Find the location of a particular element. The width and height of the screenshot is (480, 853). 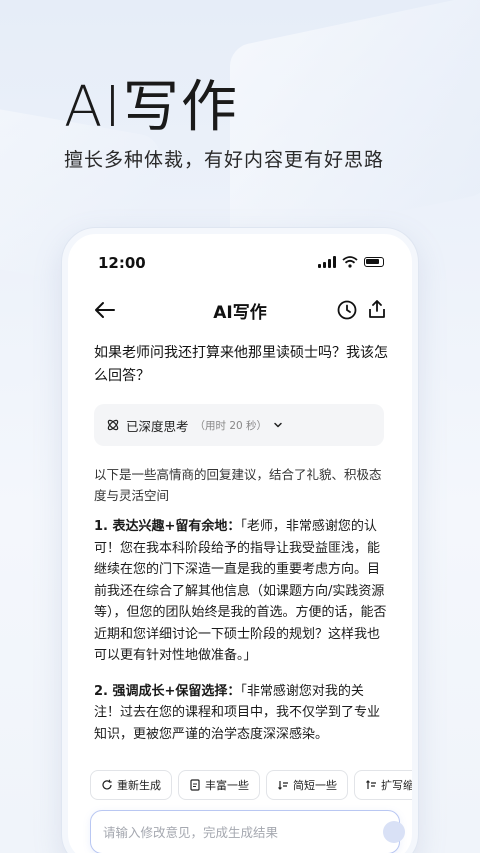

status-bar: 12:00 is located at coordinates (240, 263).